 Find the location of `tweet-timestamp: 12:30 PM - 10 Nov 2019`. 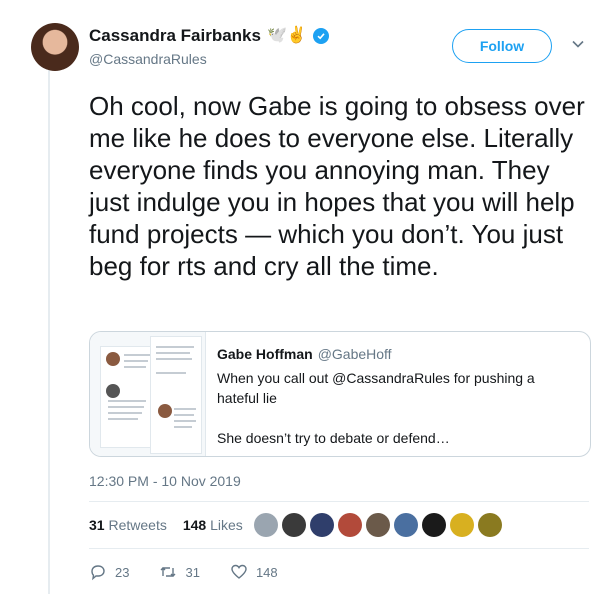

tweet-timestamp: 12:30 PM - 10 Nov 2019 is located at coordinates (165, 481).